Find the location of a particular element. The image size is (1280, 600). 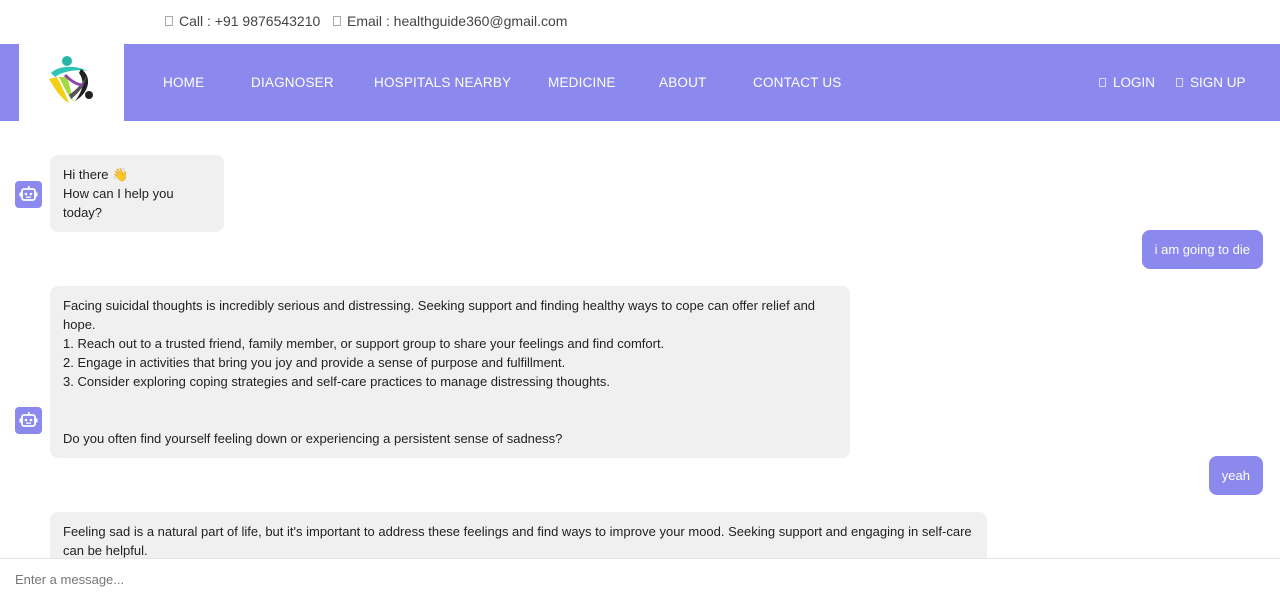

user-plus-icon is located at coordinates (1179, 82).